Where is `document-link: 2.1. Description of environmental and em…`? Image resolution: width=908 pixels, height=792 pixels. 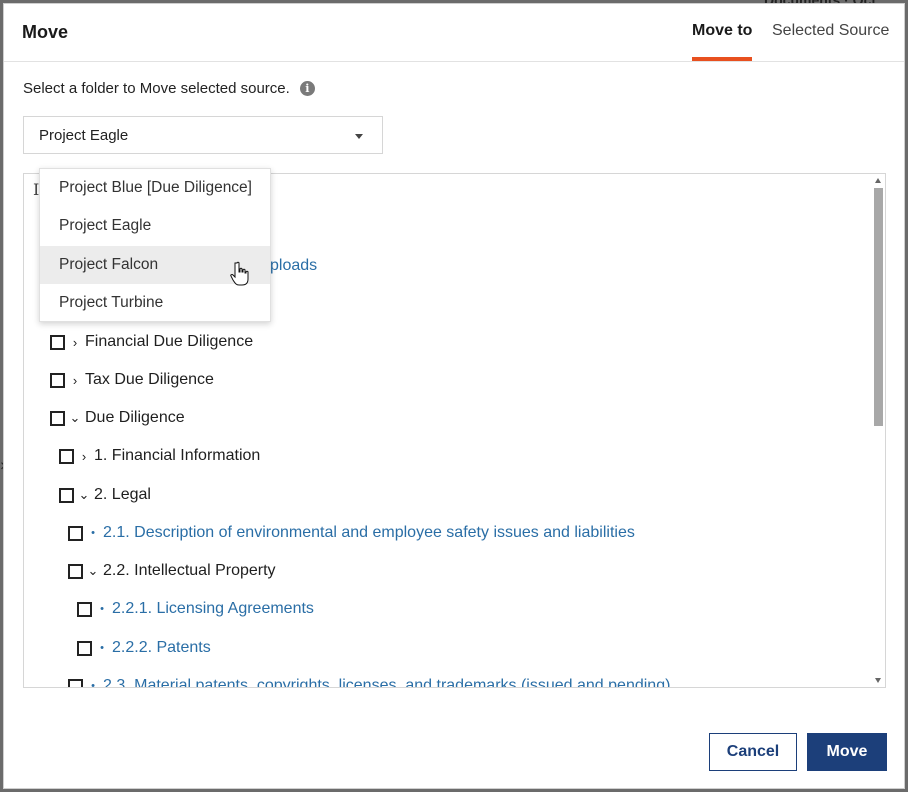
document-link: 2.1. Description of environmental and em… is located at coordinates (369, 533).